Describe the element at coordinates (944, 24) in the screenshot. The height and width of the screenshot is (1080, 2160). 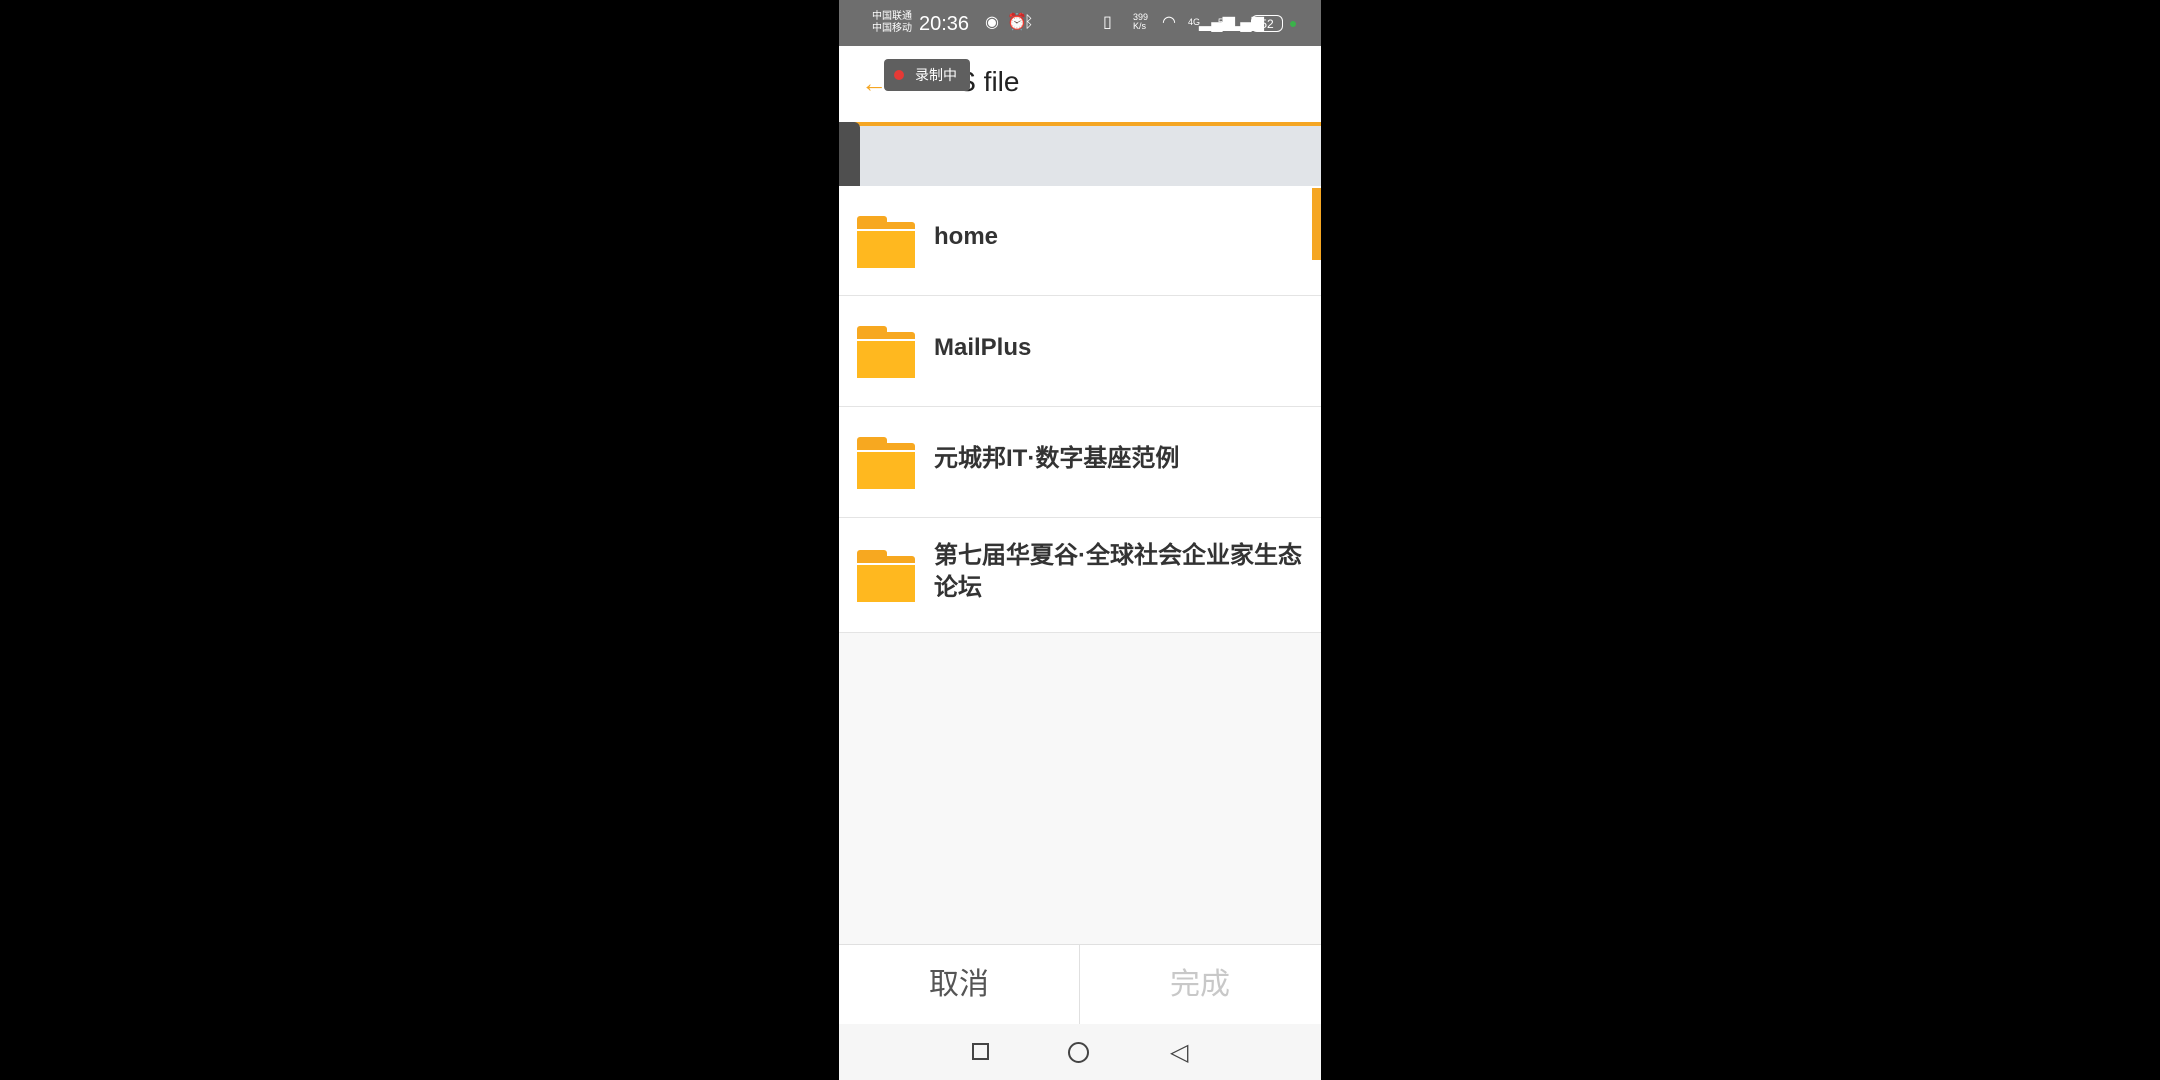
I see `clock: 20:36` at that location.